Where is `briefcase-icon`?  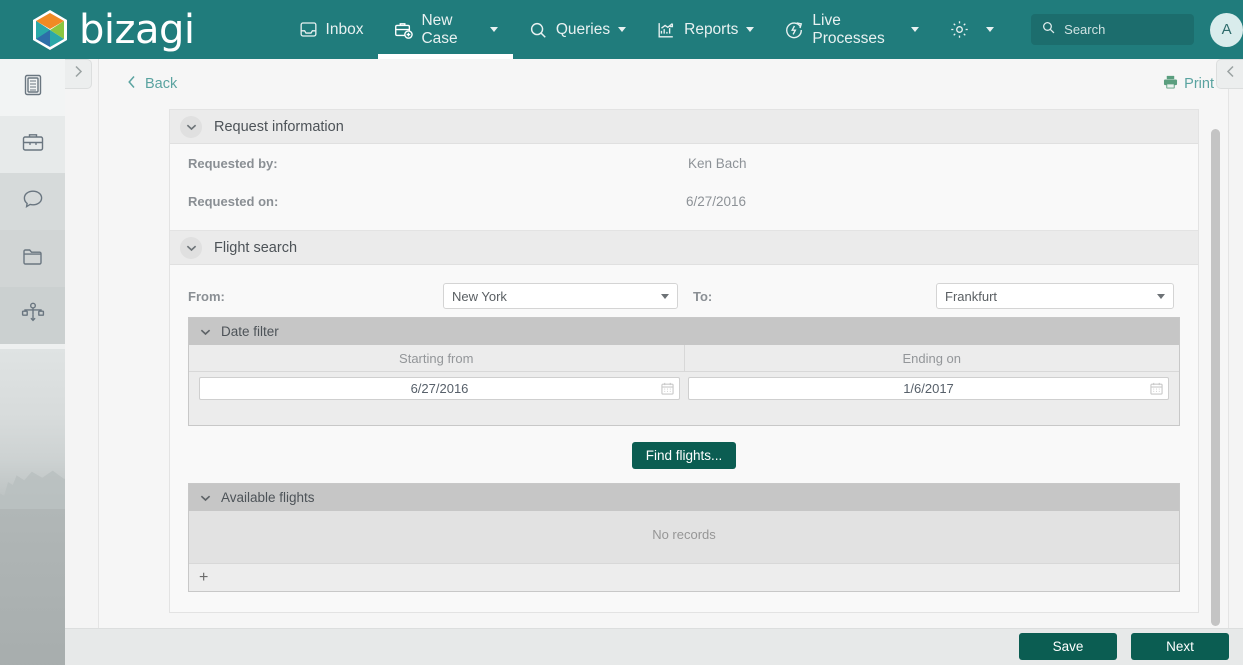
briefcase-icon is located at coordinates (33, 144).